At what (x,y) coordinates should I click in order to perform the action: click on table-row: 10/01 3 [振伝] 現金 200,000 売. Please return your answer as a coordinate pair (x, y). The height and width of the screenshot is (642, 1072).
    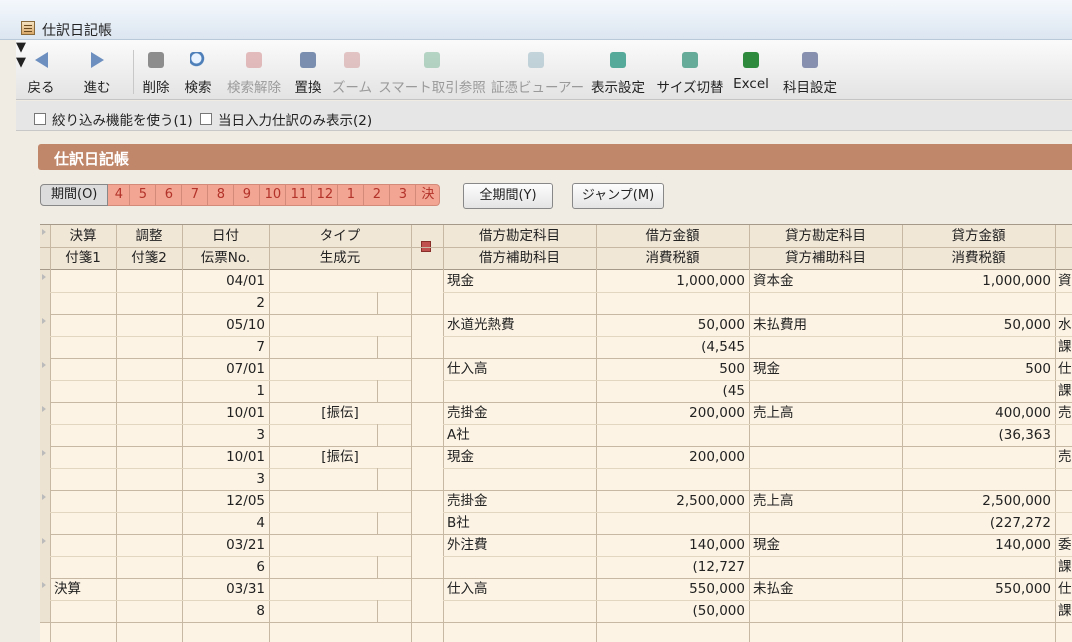
    Looking at the image, I should click on (556, 468).